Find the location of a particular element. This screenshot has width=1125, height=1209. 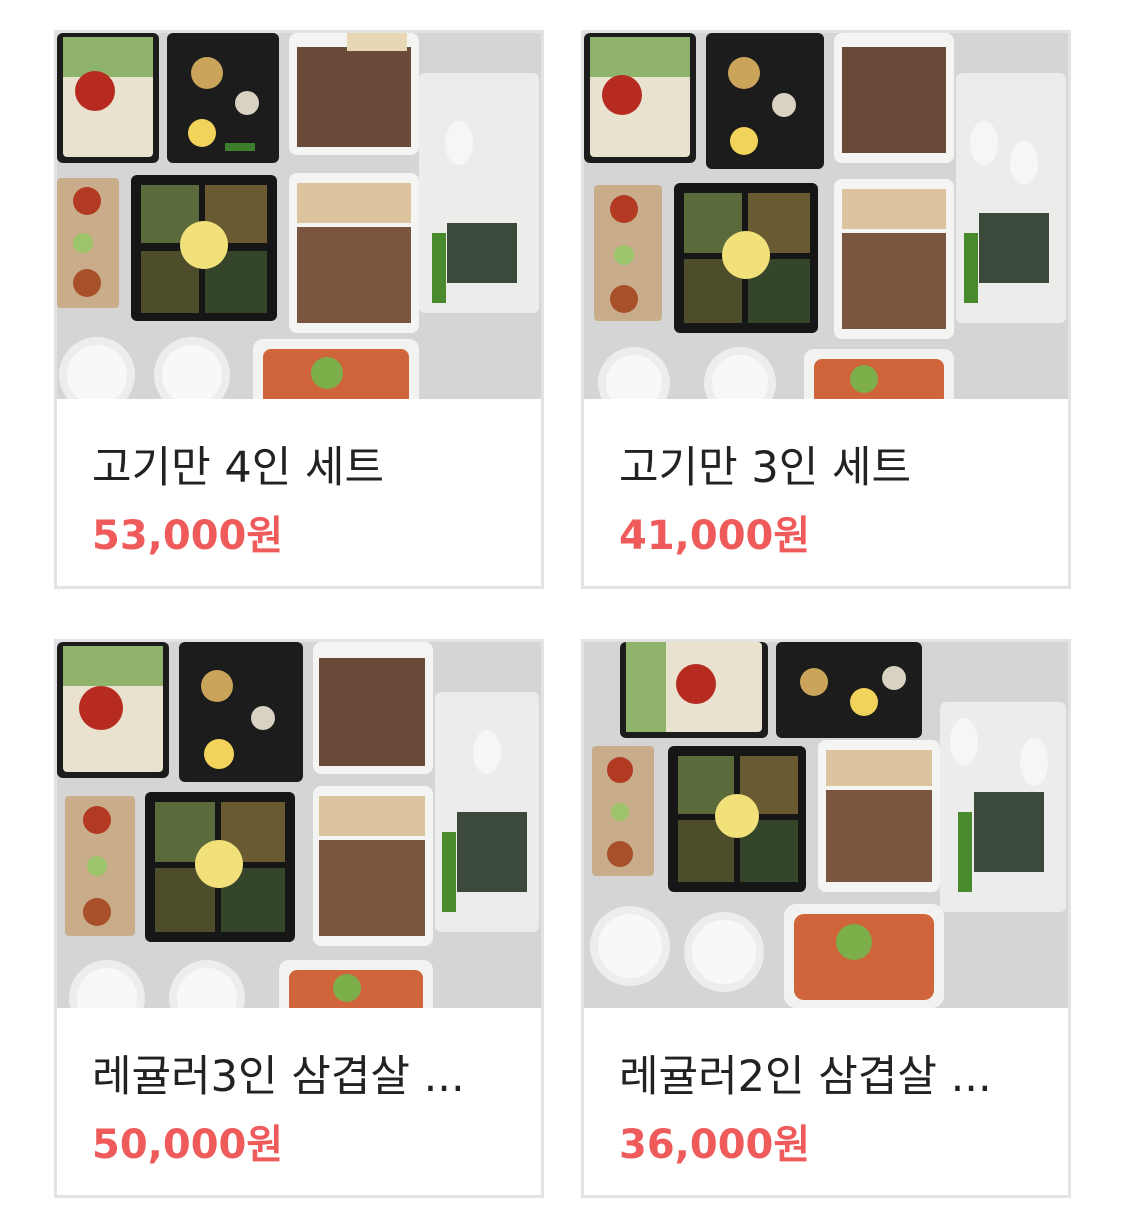

product-price: 36,000원 is located at coordinates (715, 1145).